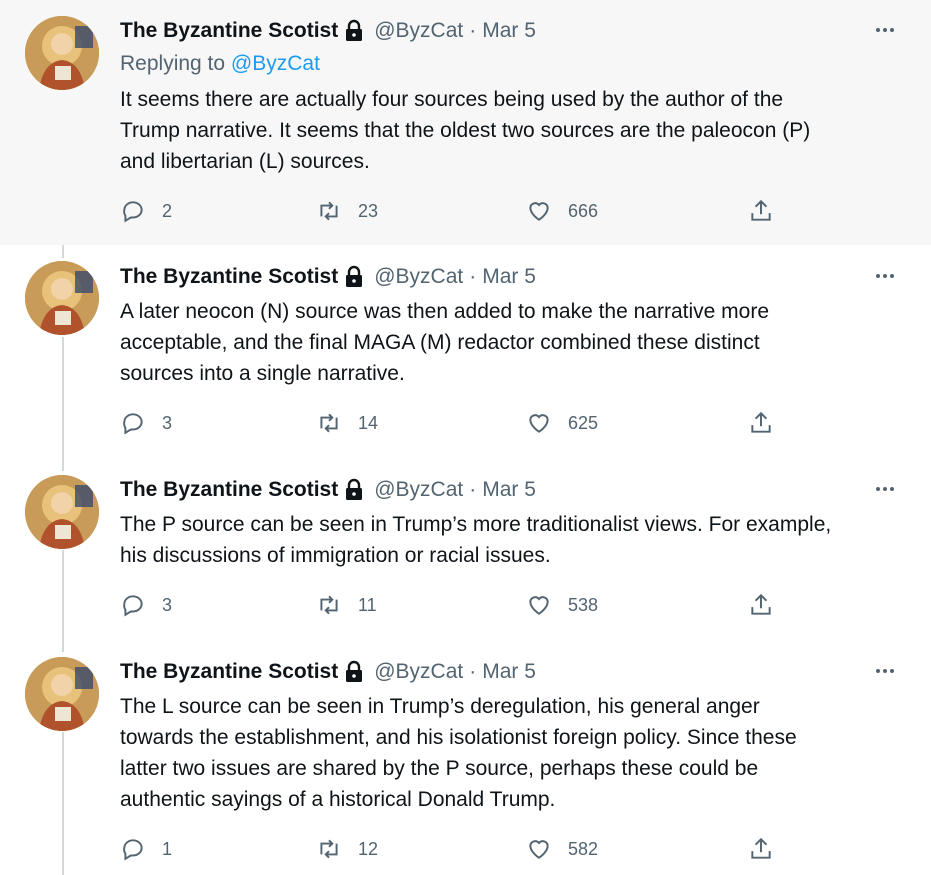 The width and height of the screenshot is (931, 875). What do you see at coordinates (347, 849) in the screenshot?
I see `retweet-button: 12` at bounding box center [347, 849].